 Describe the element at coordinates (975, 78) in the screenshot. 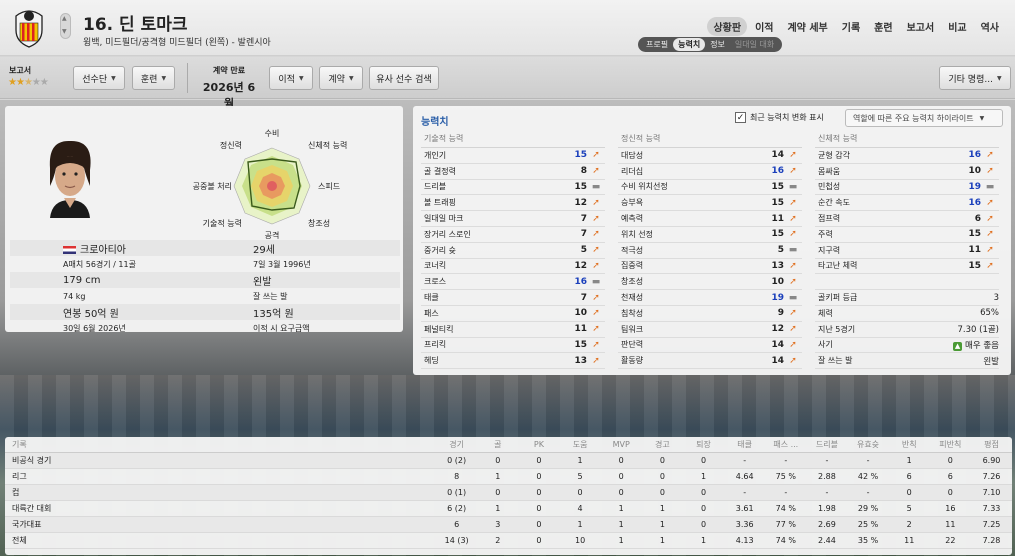

I see `more-actions-button: 기타 명령... ▼` at that location.